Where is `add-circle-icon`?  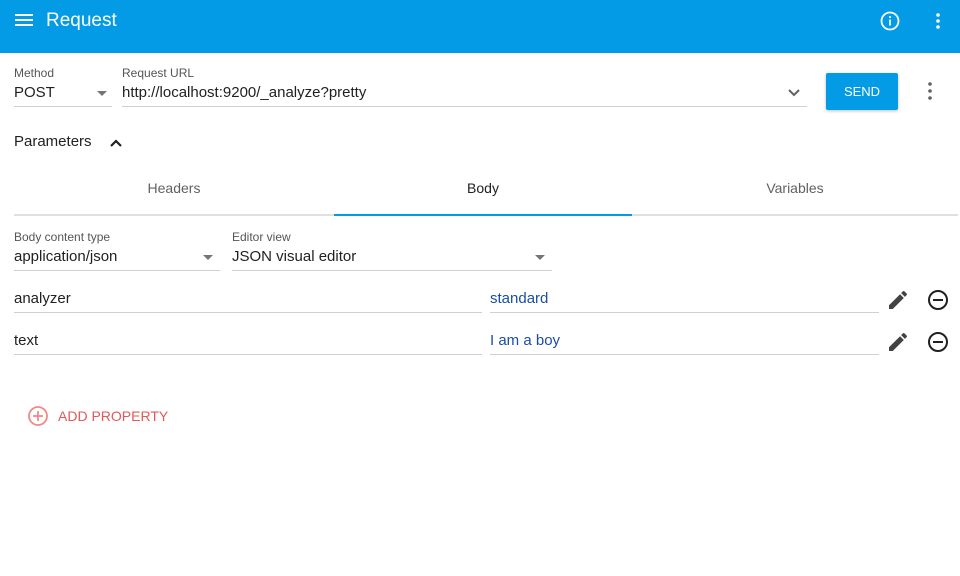 add-circle-icon is located at coordinates (38, 416).